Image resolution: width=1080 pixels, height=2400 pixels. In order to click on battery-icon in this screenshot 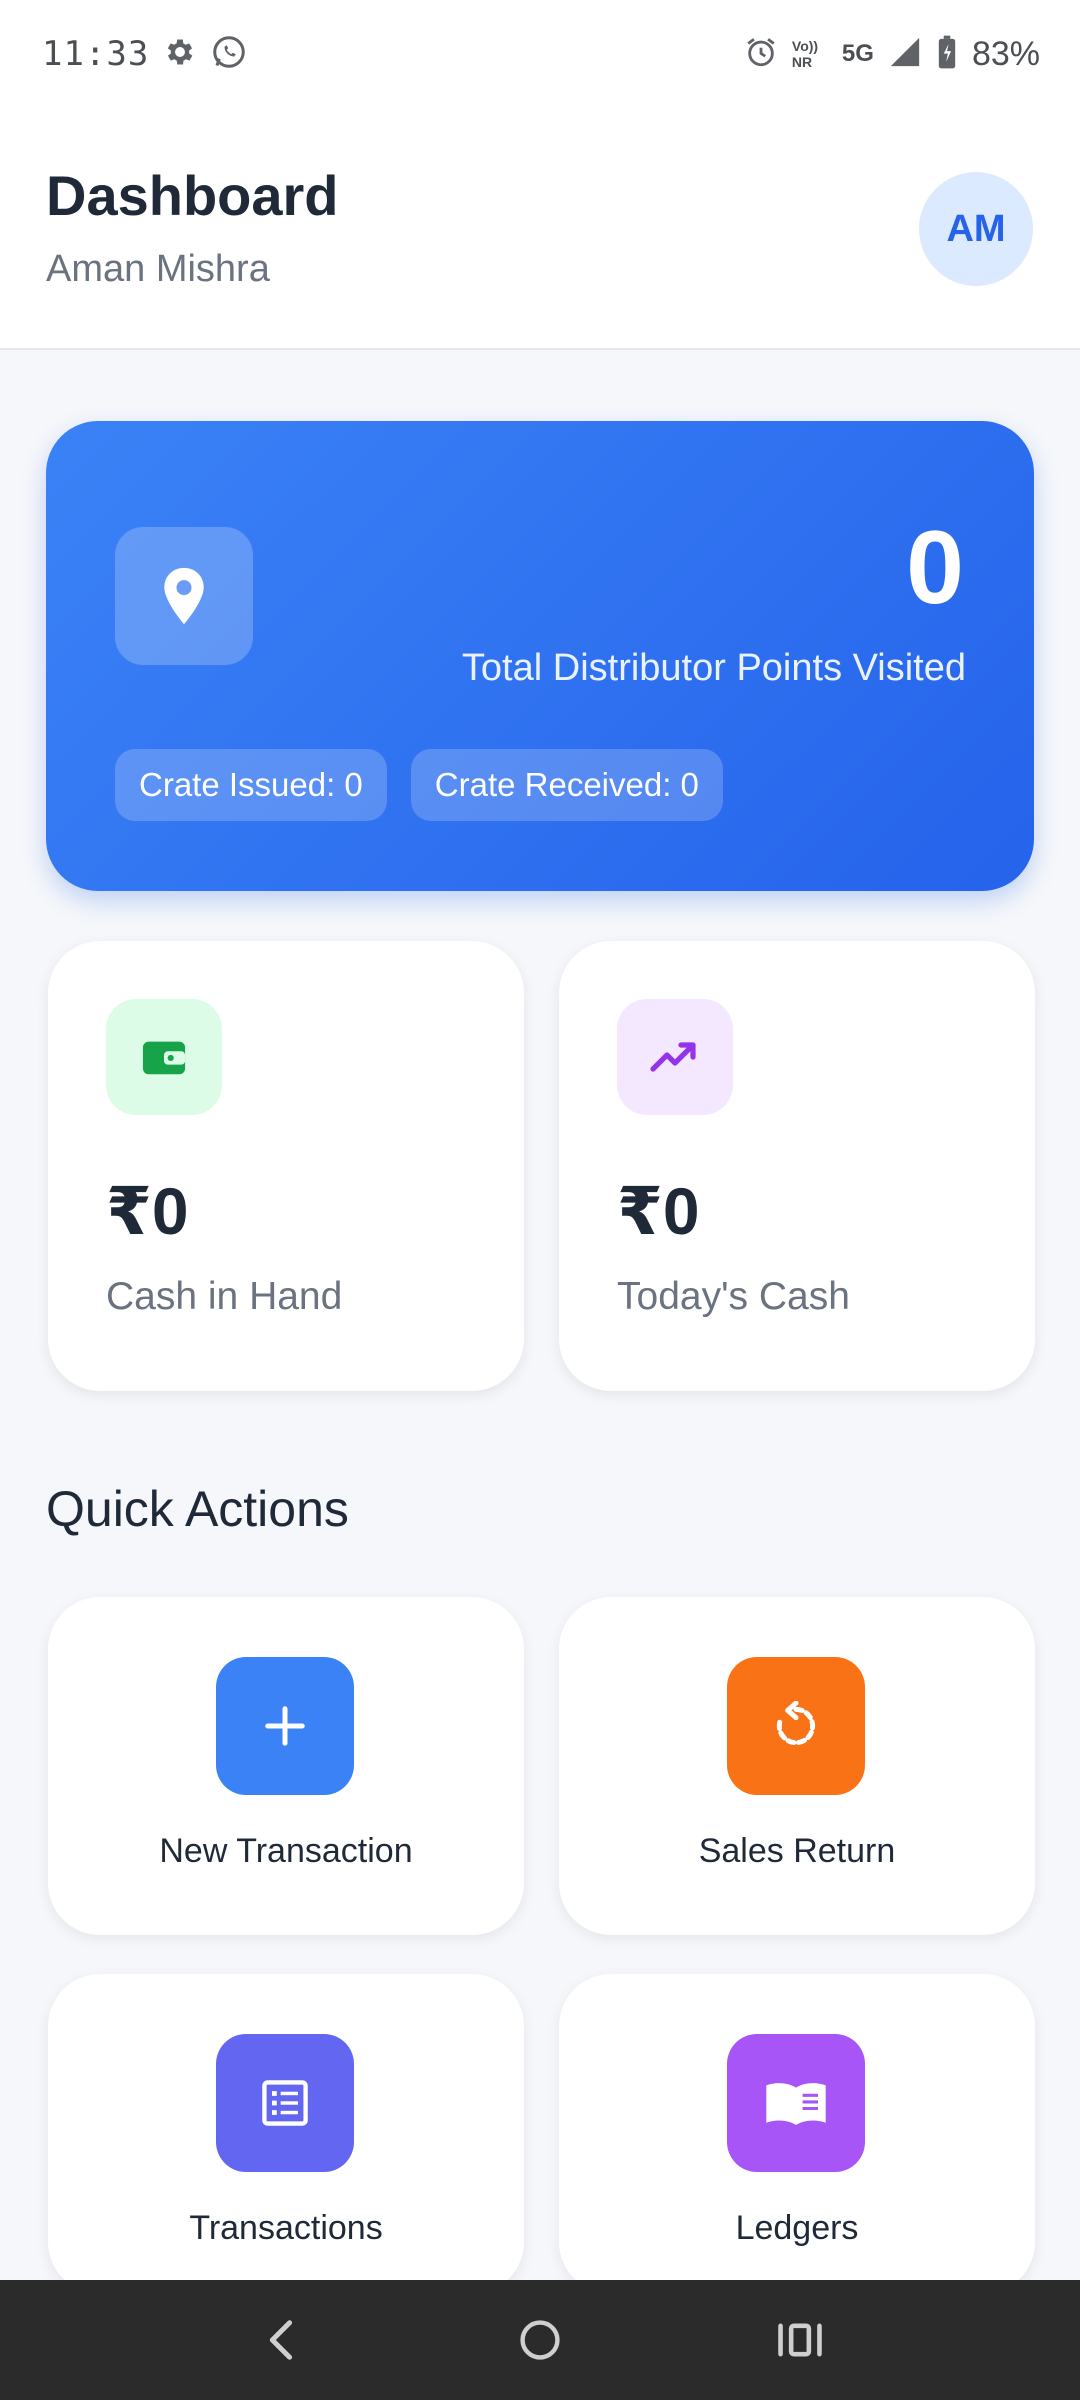, I will do `click(947, 54)`.